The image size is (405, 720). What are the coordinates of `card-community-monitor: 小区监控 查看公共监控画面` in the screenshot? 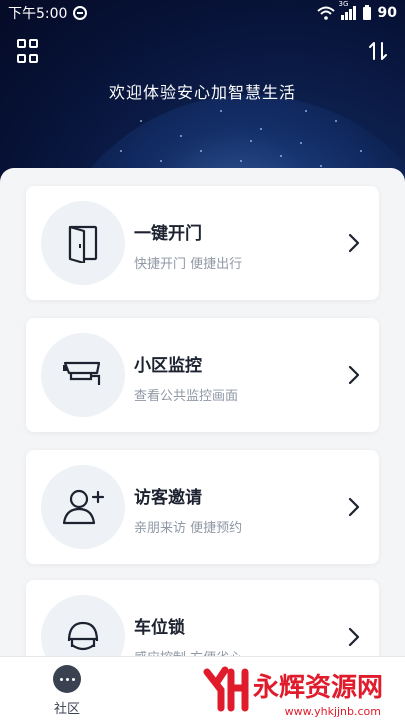 It's located at (202, 375).